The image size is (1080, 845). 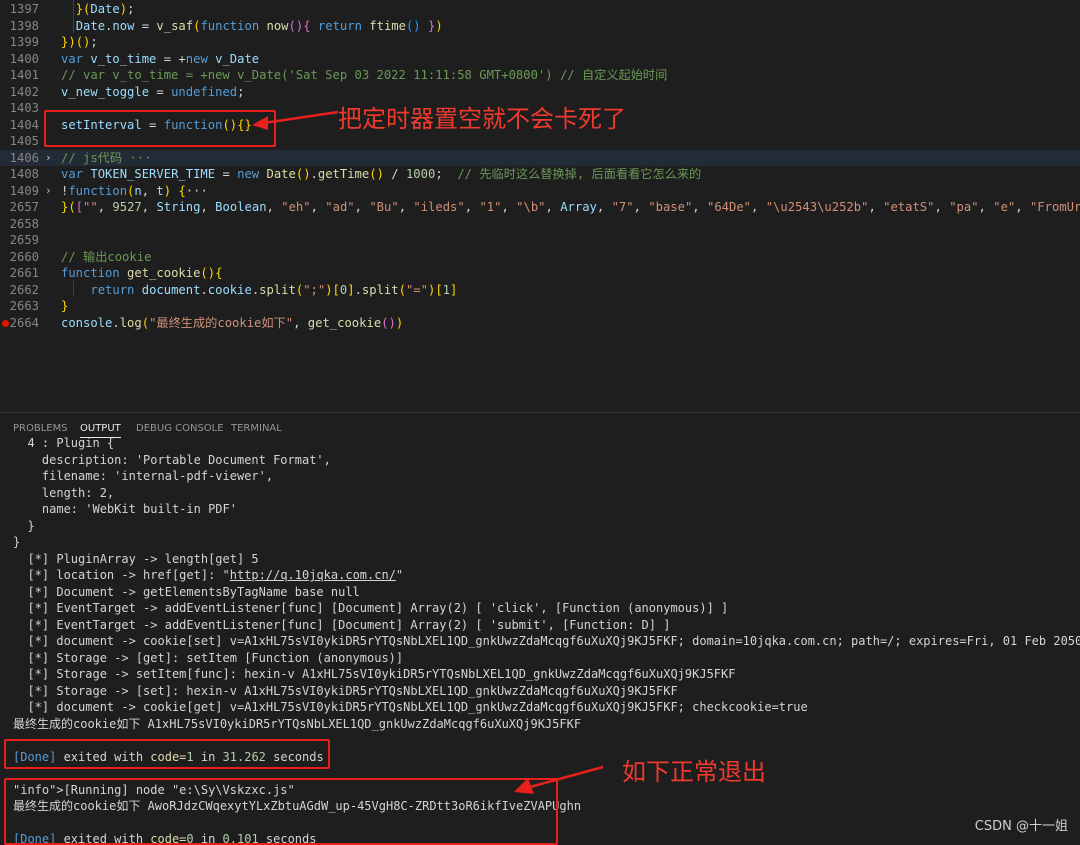 What do you see at coordinates (24, 58) in the screenshot?
I see `line-number: 1400` at bounding box center [24, 58].